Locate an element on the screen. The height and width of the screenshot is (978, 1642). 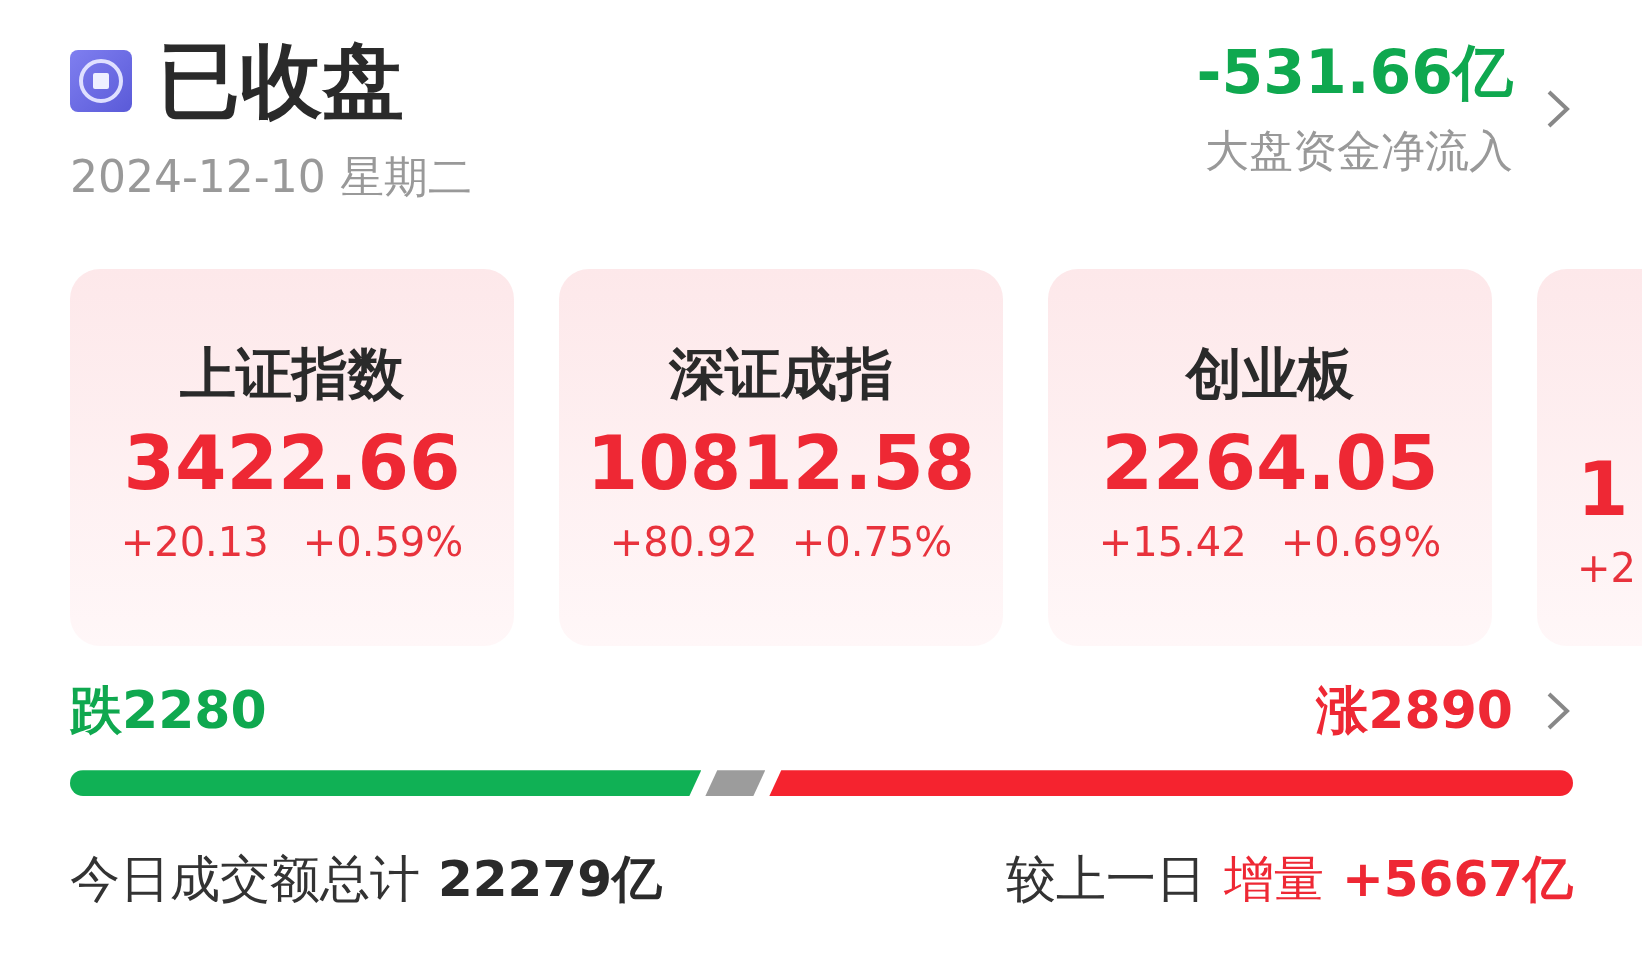
index-percent: +0.75% is located at coordinates (872, 541).